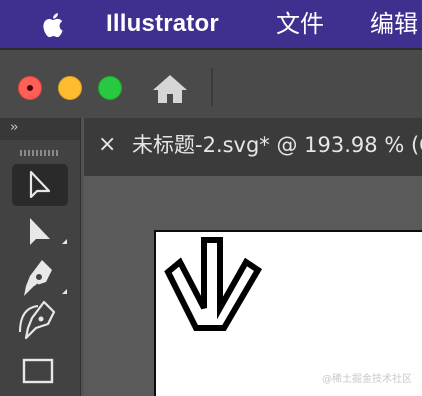  I want to click on menu-bar: Illustrator 文件 编辑, so click(211, 24).